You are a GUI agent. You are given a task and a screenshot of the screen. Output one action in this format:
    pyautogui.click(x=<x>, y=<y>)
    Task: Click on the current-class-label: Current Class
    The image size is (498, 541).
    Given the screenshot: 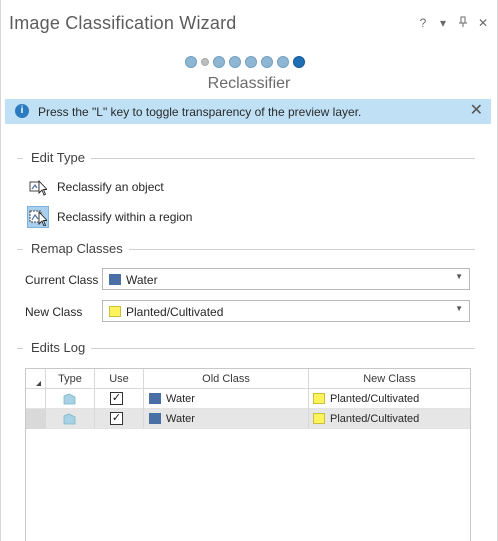 What is the action you would take?
    pyautogui.click(x=62, y=280)
    